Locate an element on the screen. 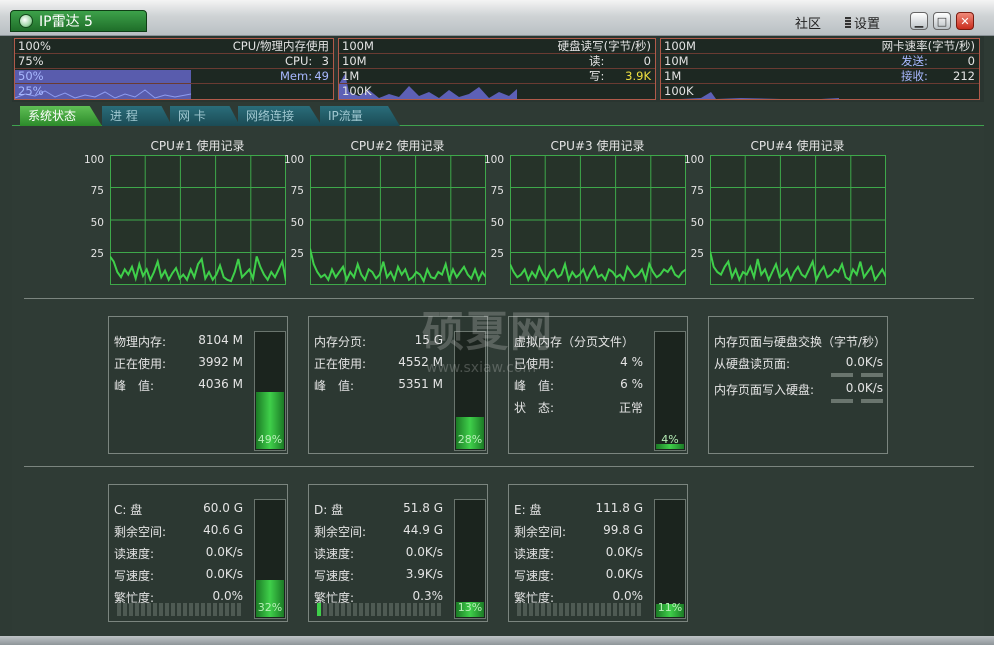 The image size is (994, 645). settings-link: 设置 is located at coordinates (862, 22).